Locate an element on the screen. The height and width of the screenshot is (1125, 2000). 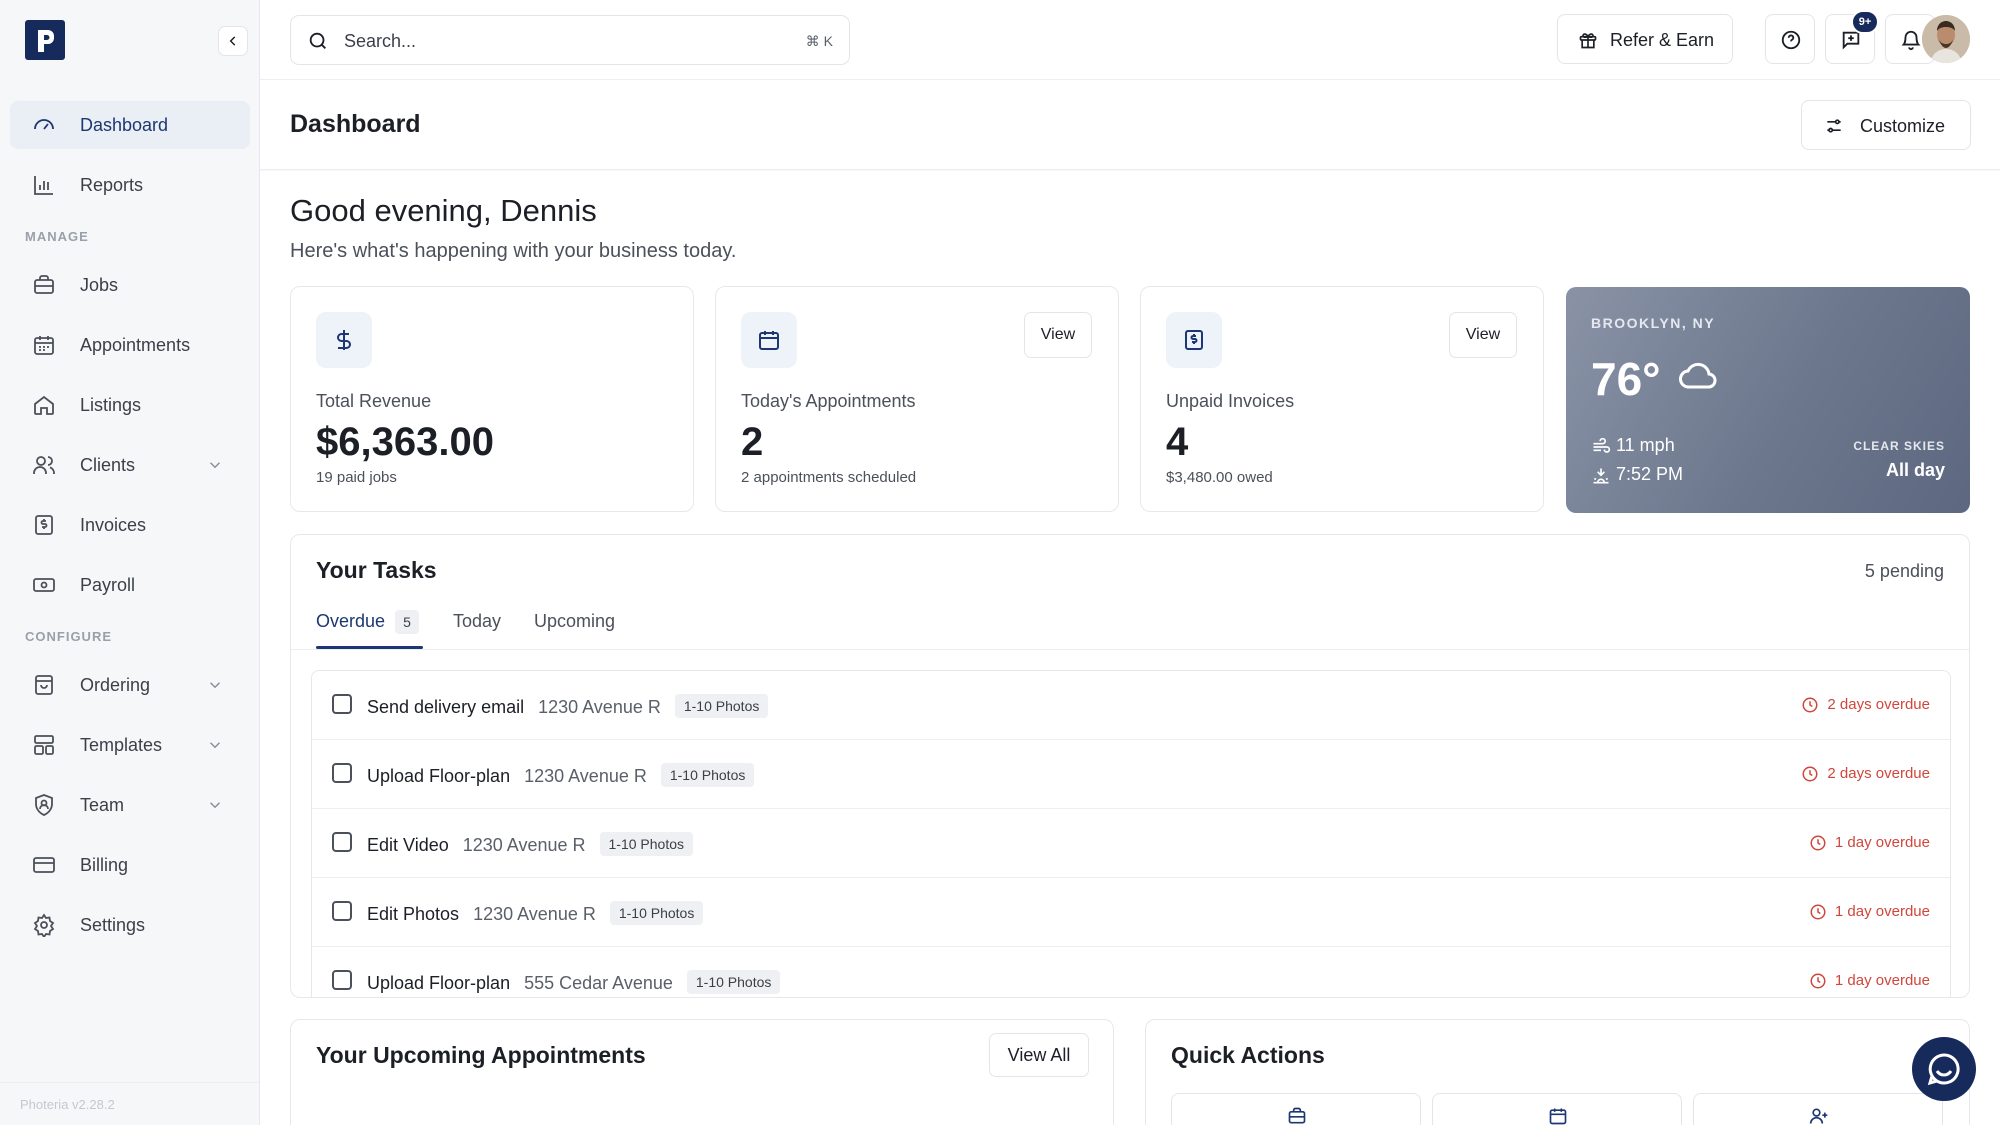
view-all-appointments-button: View All is located at coordinates (1039, 1055).